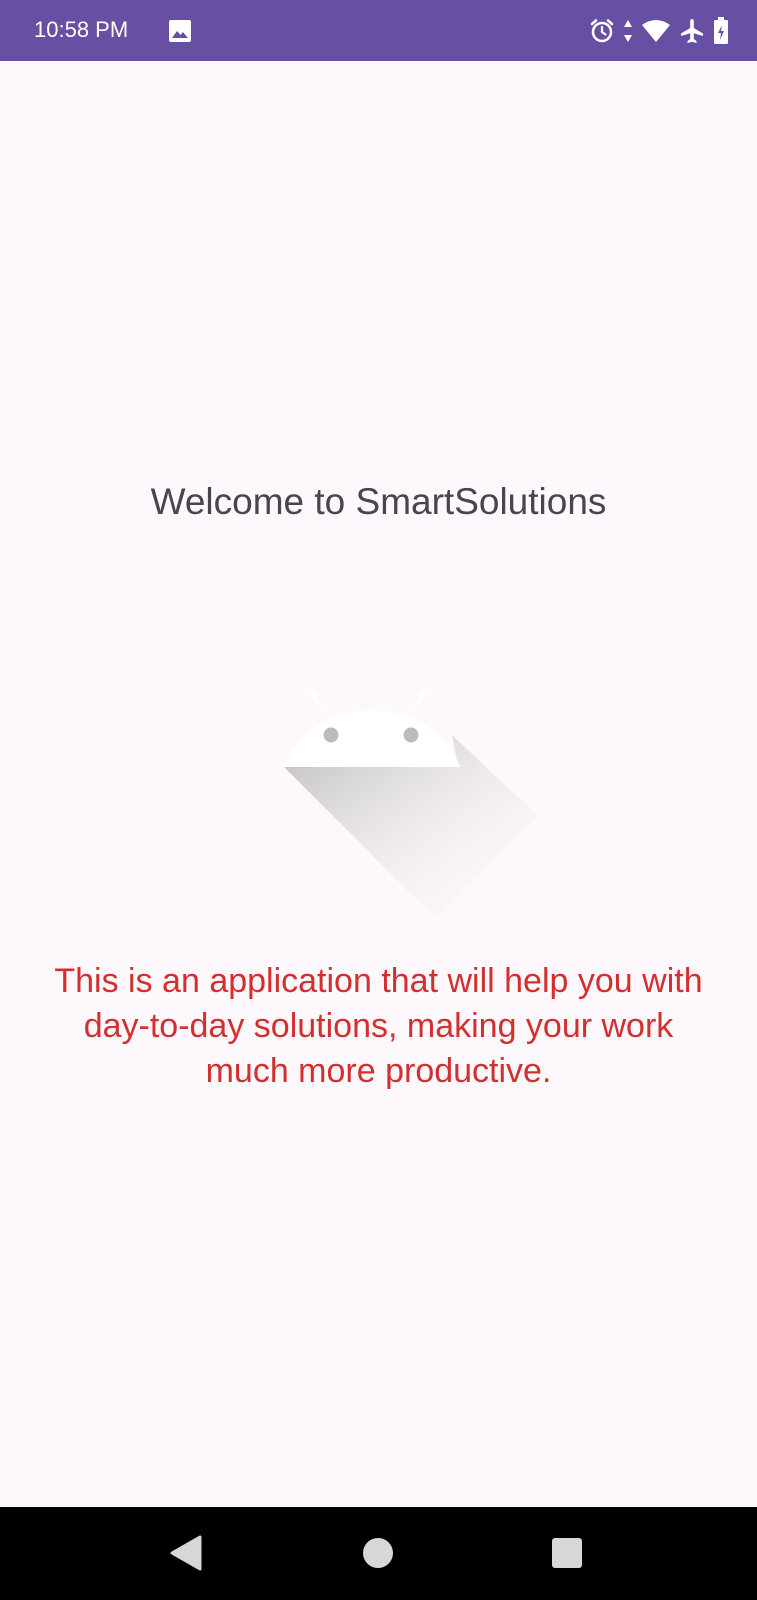 This screenshot has width=757, height=1600. Describe the element at coordinates (378, 30) in the screenshot. I see `status-bar: 10:58 PM` at that location.